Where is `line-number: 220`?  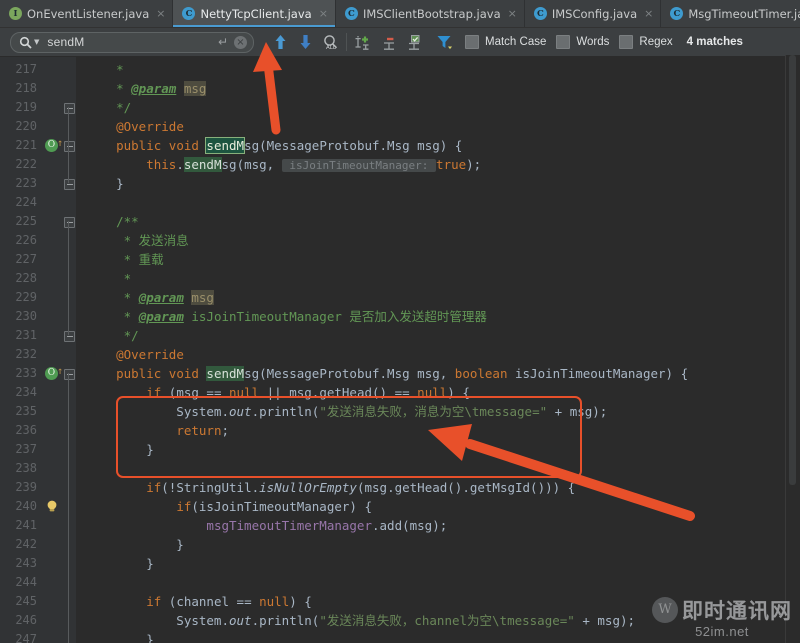 line-number: 220 is located at coordinates (26, 126).